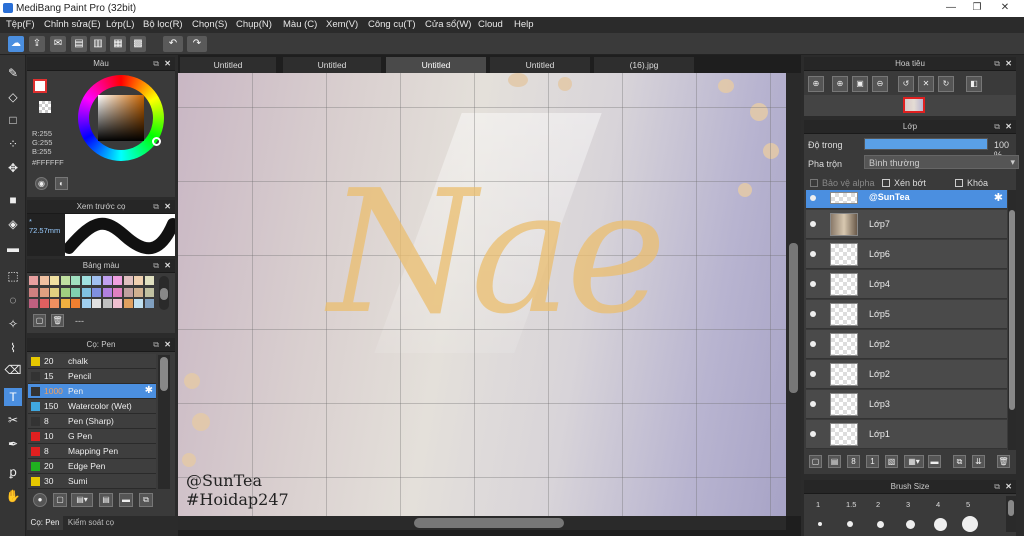 The height and width of the screenshot is (536, 1024). I want to click on brush-item: 15 Pencil, so click(92, 376).